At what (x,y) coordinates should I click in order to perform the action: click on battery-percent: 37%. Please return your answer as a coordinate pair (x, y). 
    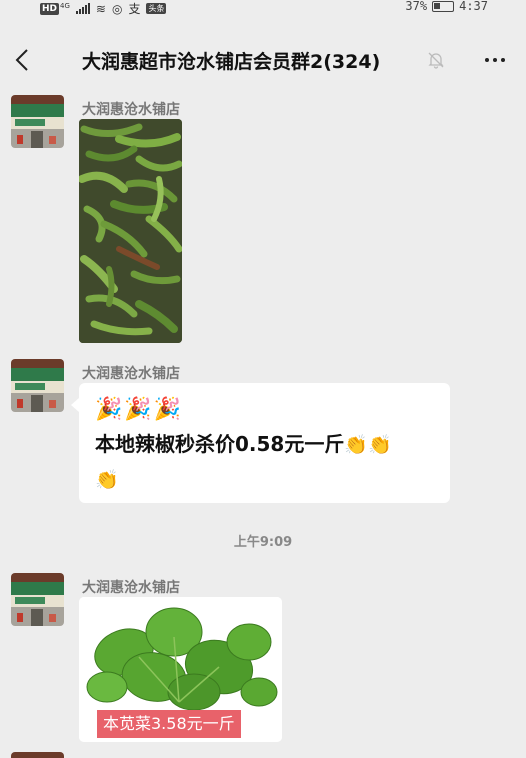
    Looking at the image, I should click on (416, 6).